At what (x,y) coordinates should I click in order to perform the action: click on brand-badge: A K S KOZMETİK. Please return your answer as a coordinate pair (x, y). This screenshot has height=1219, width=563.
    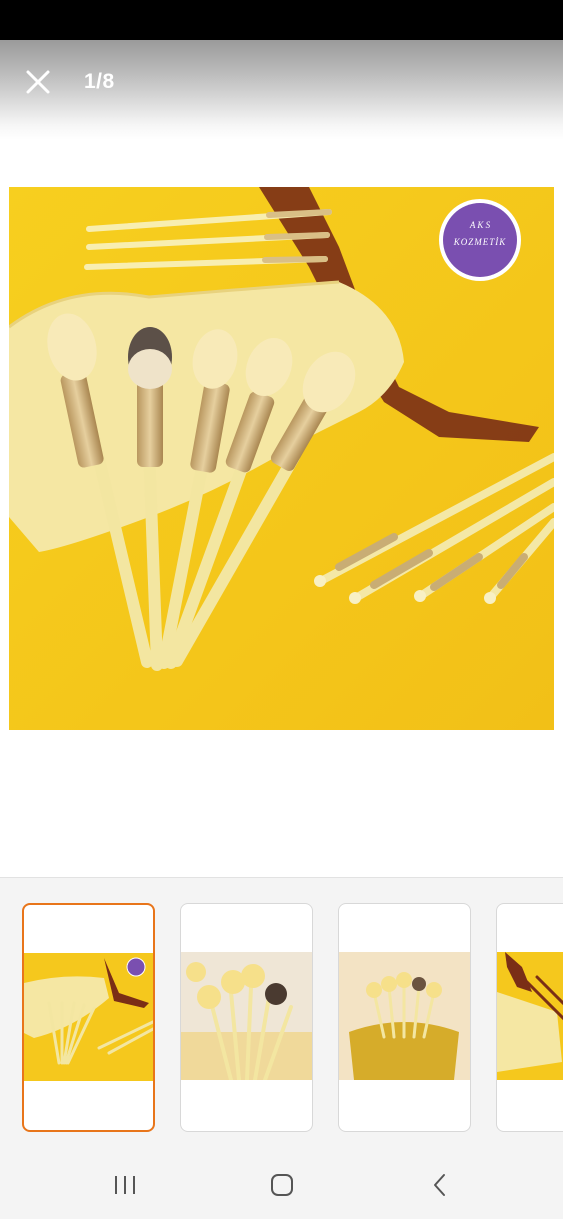
    Looking at the image, I should click on (480, 240).